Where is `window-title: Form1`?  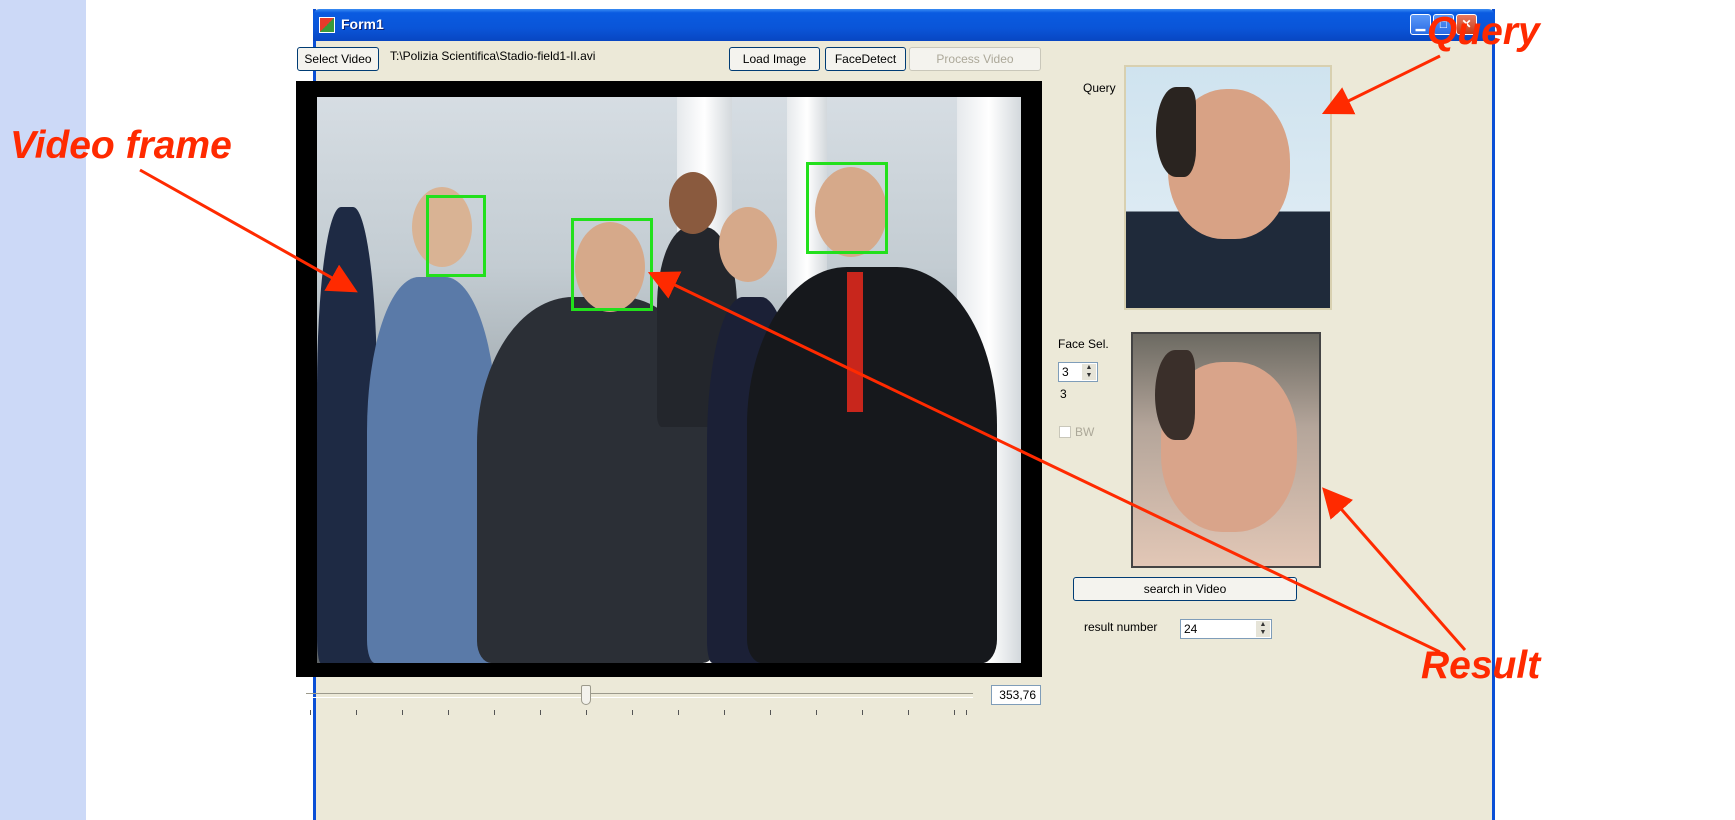 window-title: Form1 is located at coordinates (362, 24).